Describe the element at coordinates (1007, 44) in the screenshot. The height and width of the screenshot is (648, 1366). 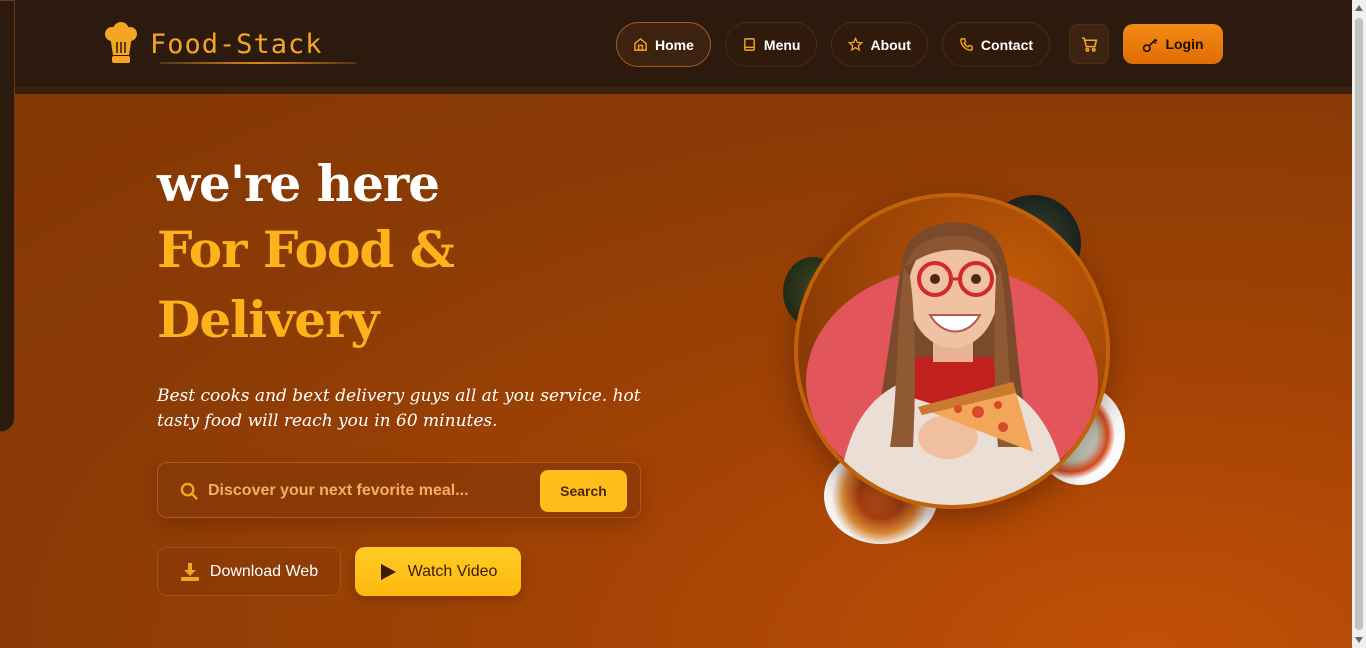
I see `nav-contact-label: Contact` at that location.